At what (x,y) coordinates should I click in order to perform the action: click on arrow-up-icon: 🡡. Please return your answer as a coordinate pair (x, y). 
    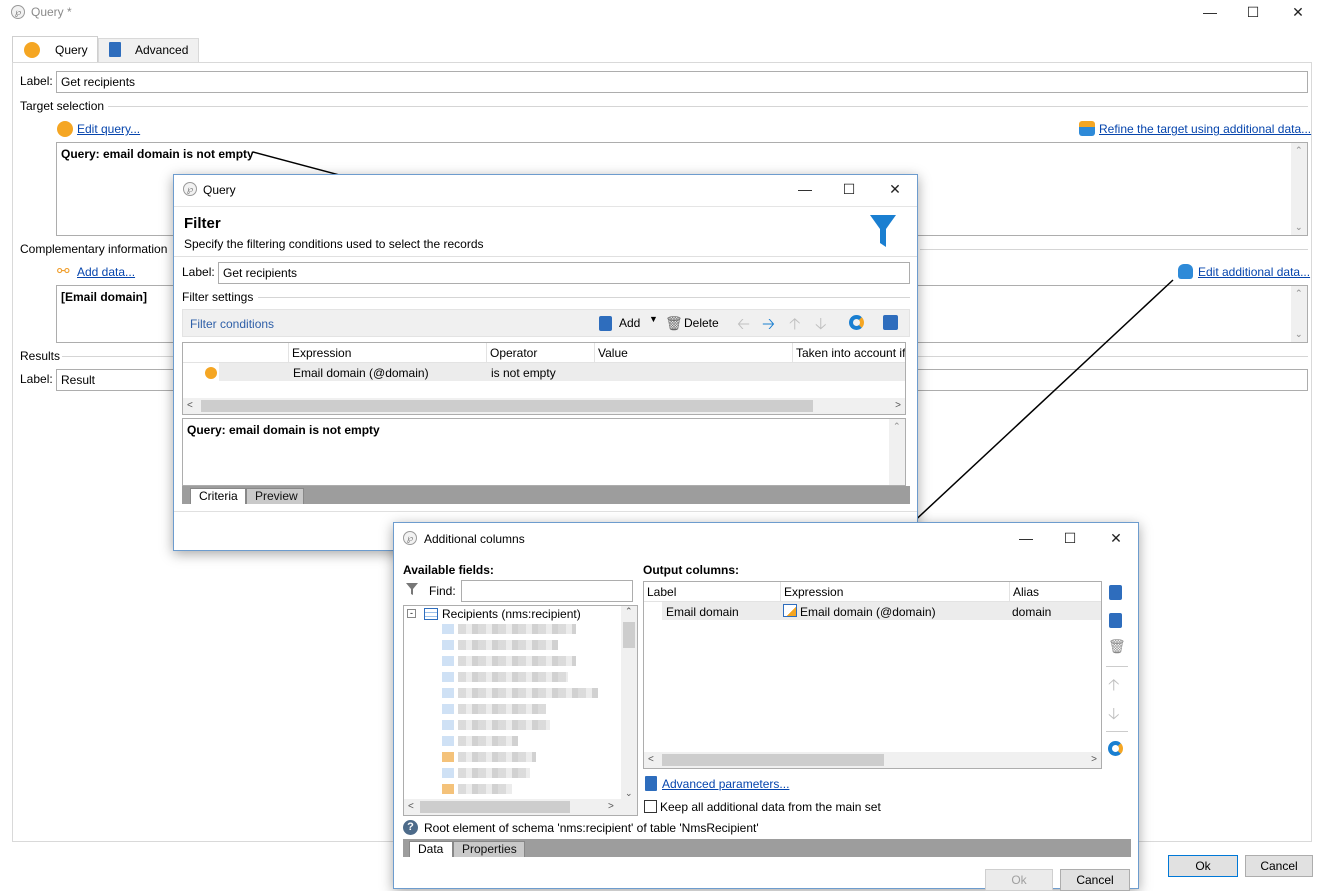
    Looking at the image, I should click on (795, 326).